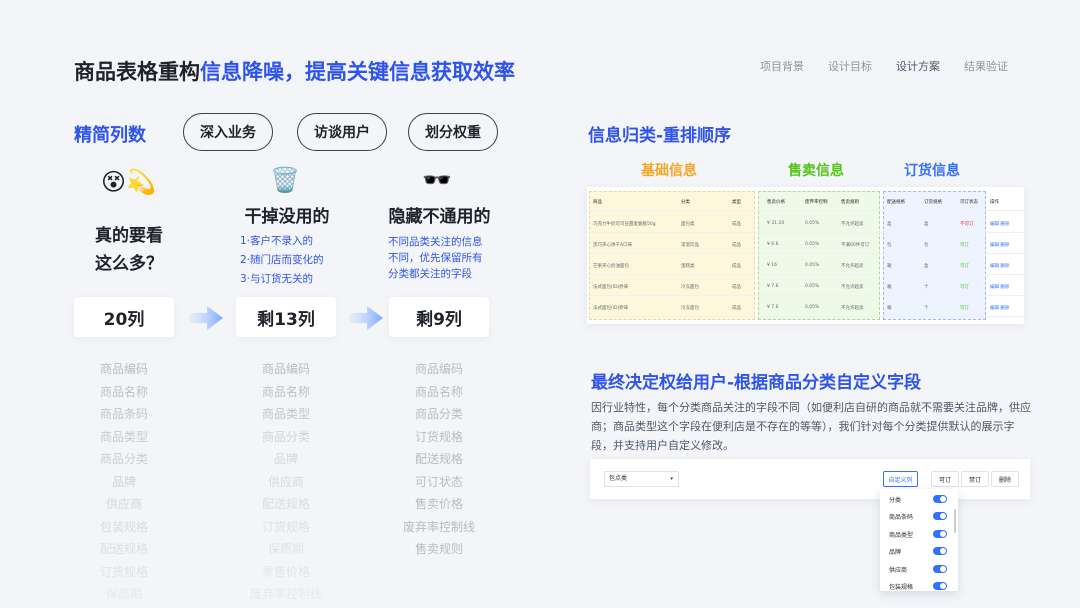 The image size is (1080, 608). I want to click on nav-item-background: 项目背景, so click(782, 66).